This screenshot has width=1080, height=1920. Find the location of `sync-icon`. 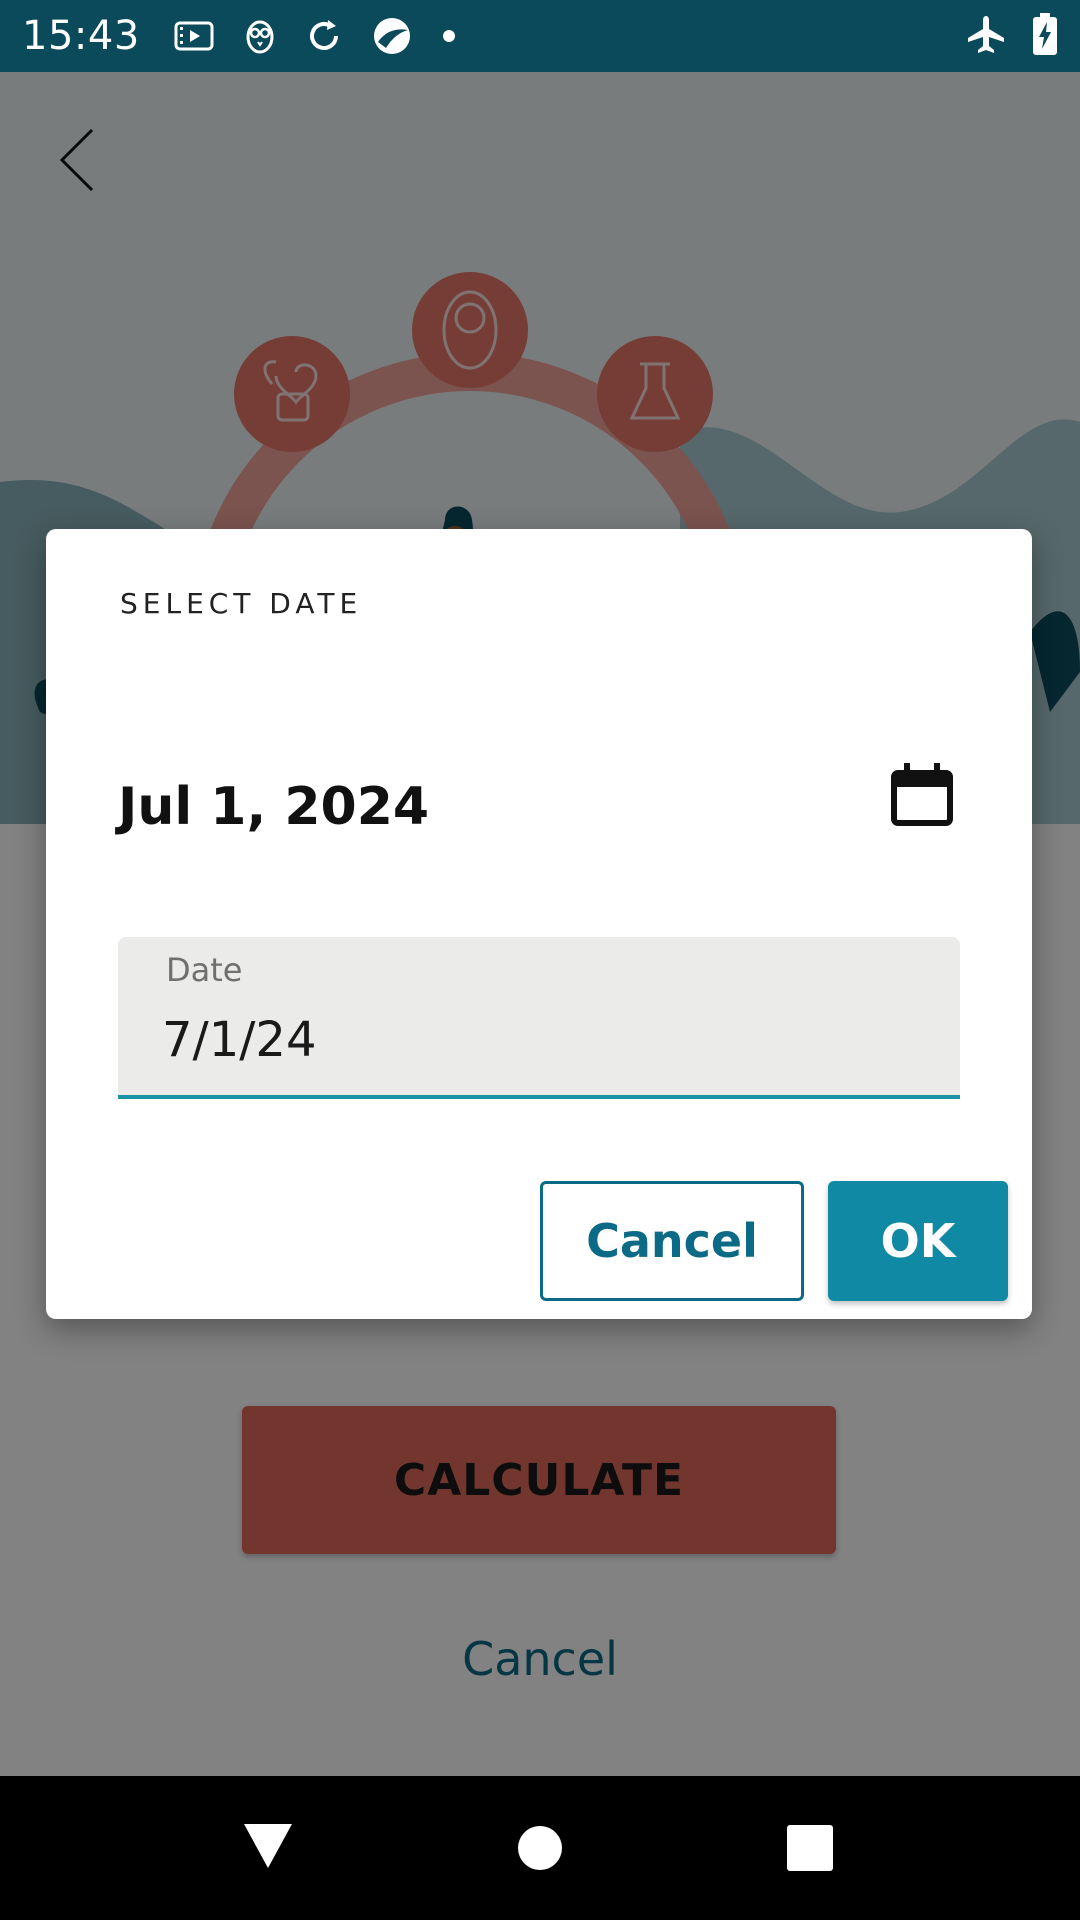

sync-icon is located at coordinates (324, 36).